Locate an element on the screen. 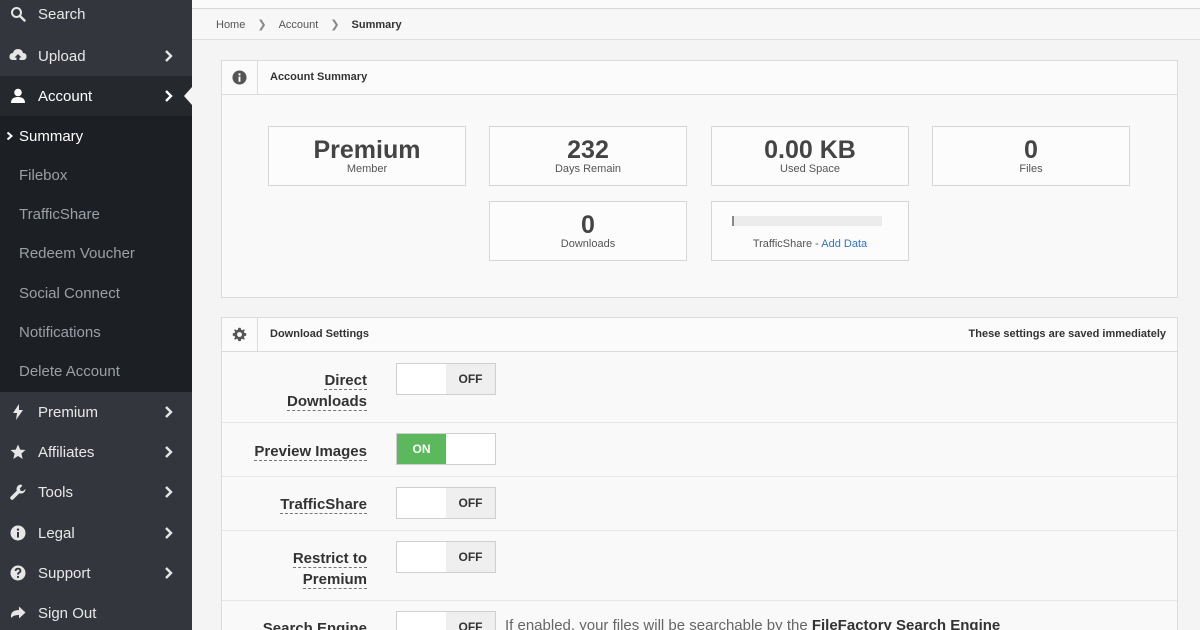  setting-label: TrafficShare is located at coordinates (323, 504).